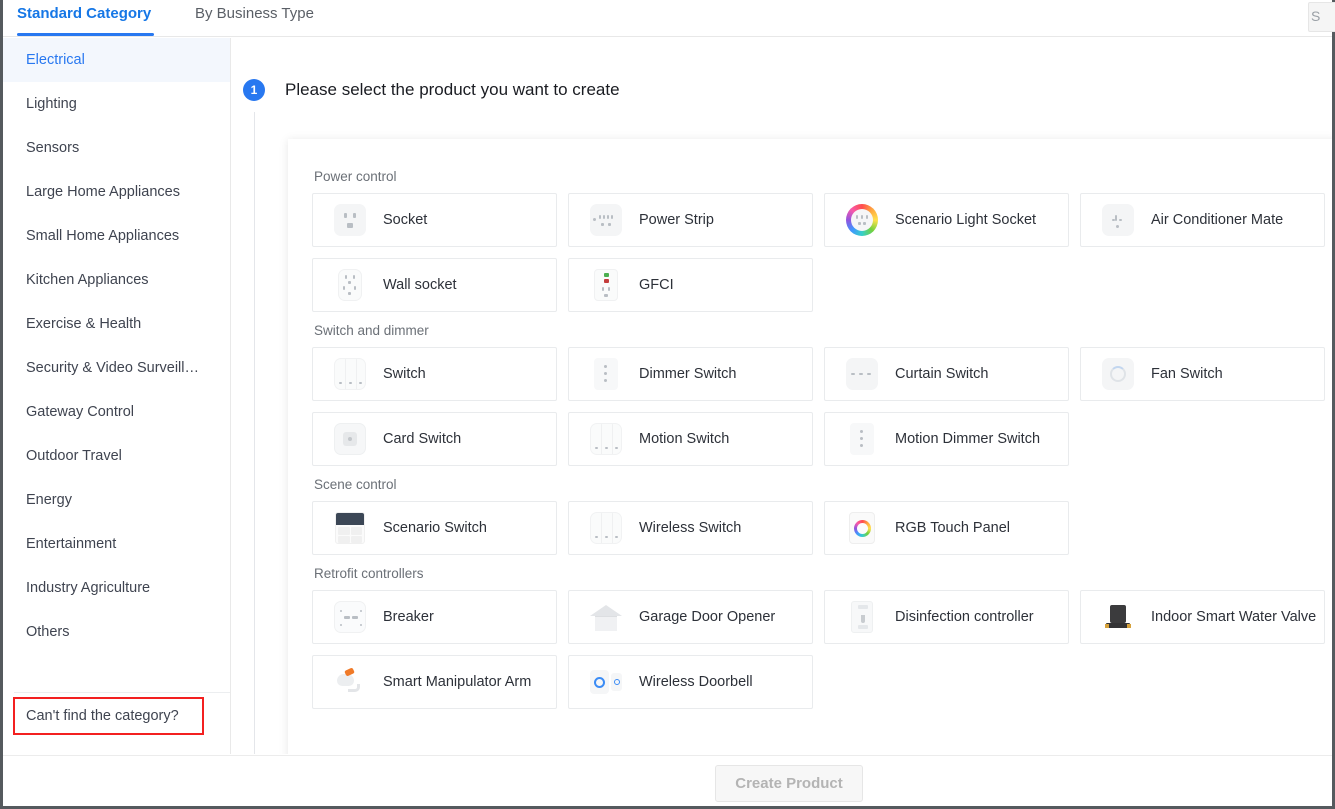 Image resolution: width=1335 pixels, height=809 pixels. Describe the element at coordinates (964, 617) in the screenshot. I see `product-card-label: Disinfection controller` at that location.